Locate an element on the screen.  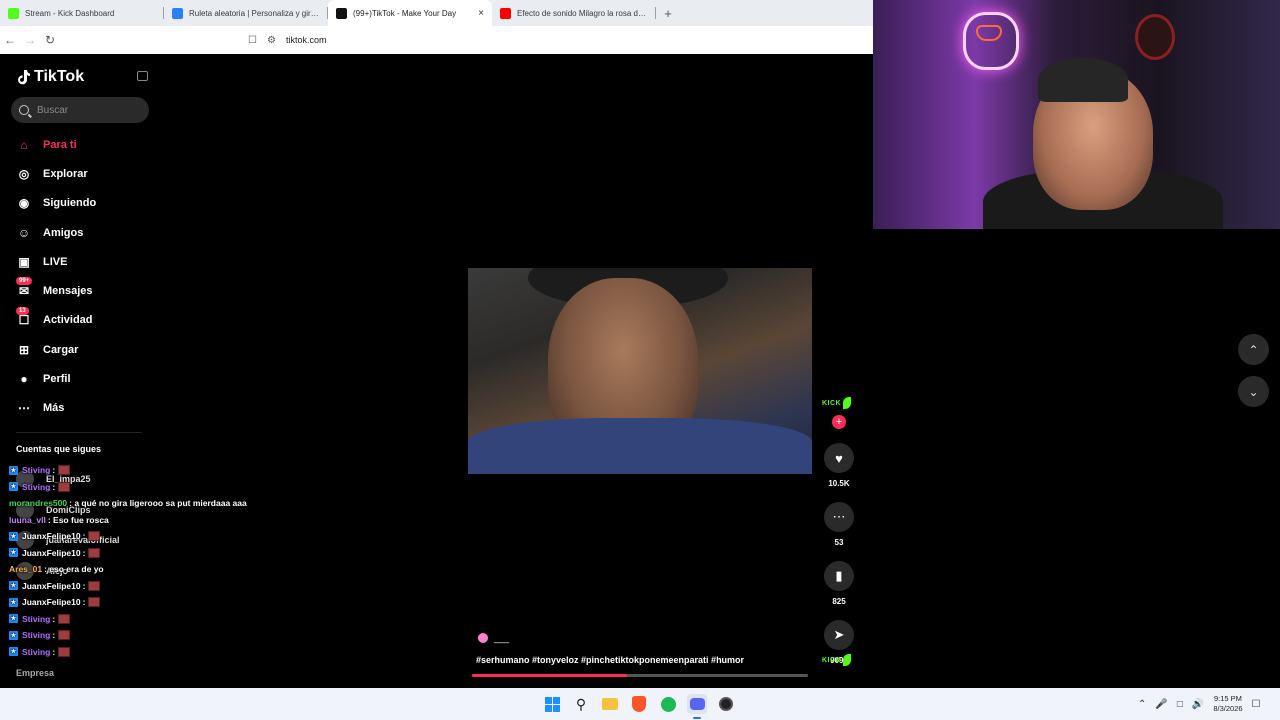
system-tray: ⌃ 🎤 □ 🔊 9:15 PM 8/3/2026 ☐ is located at coordinates (1199, 704).